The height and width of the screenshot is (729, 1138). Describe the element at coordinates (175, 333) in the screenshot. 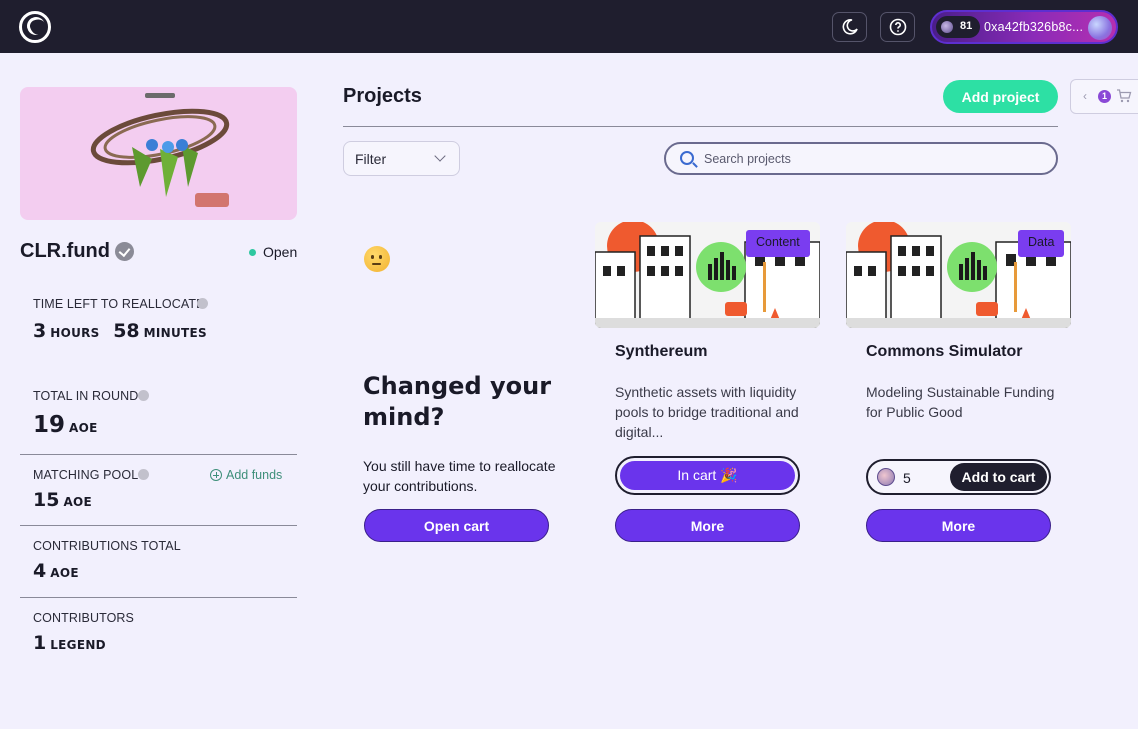

I see `minutes-unit: MINUTES` at that location.